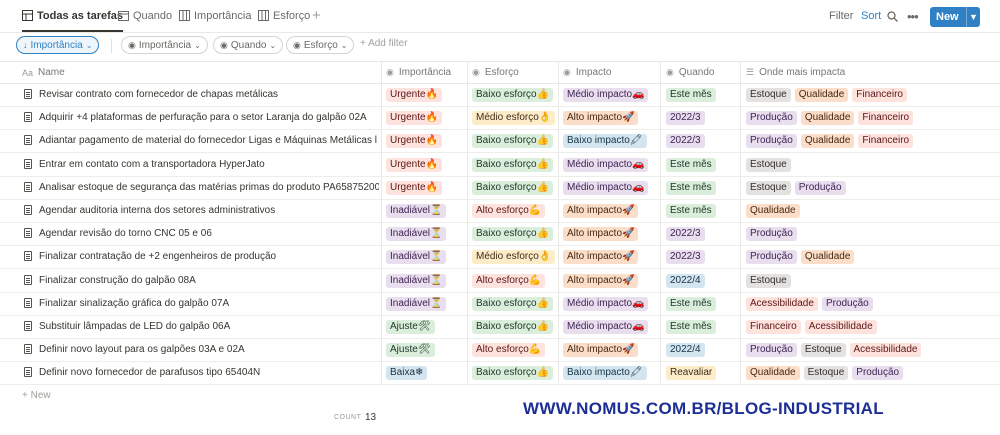 The height and width of the screenshot is (435, 1000). Describe the element at coordinates (685, 350) in the screenshot. I see `quando-tag: 2022/4` at that location.